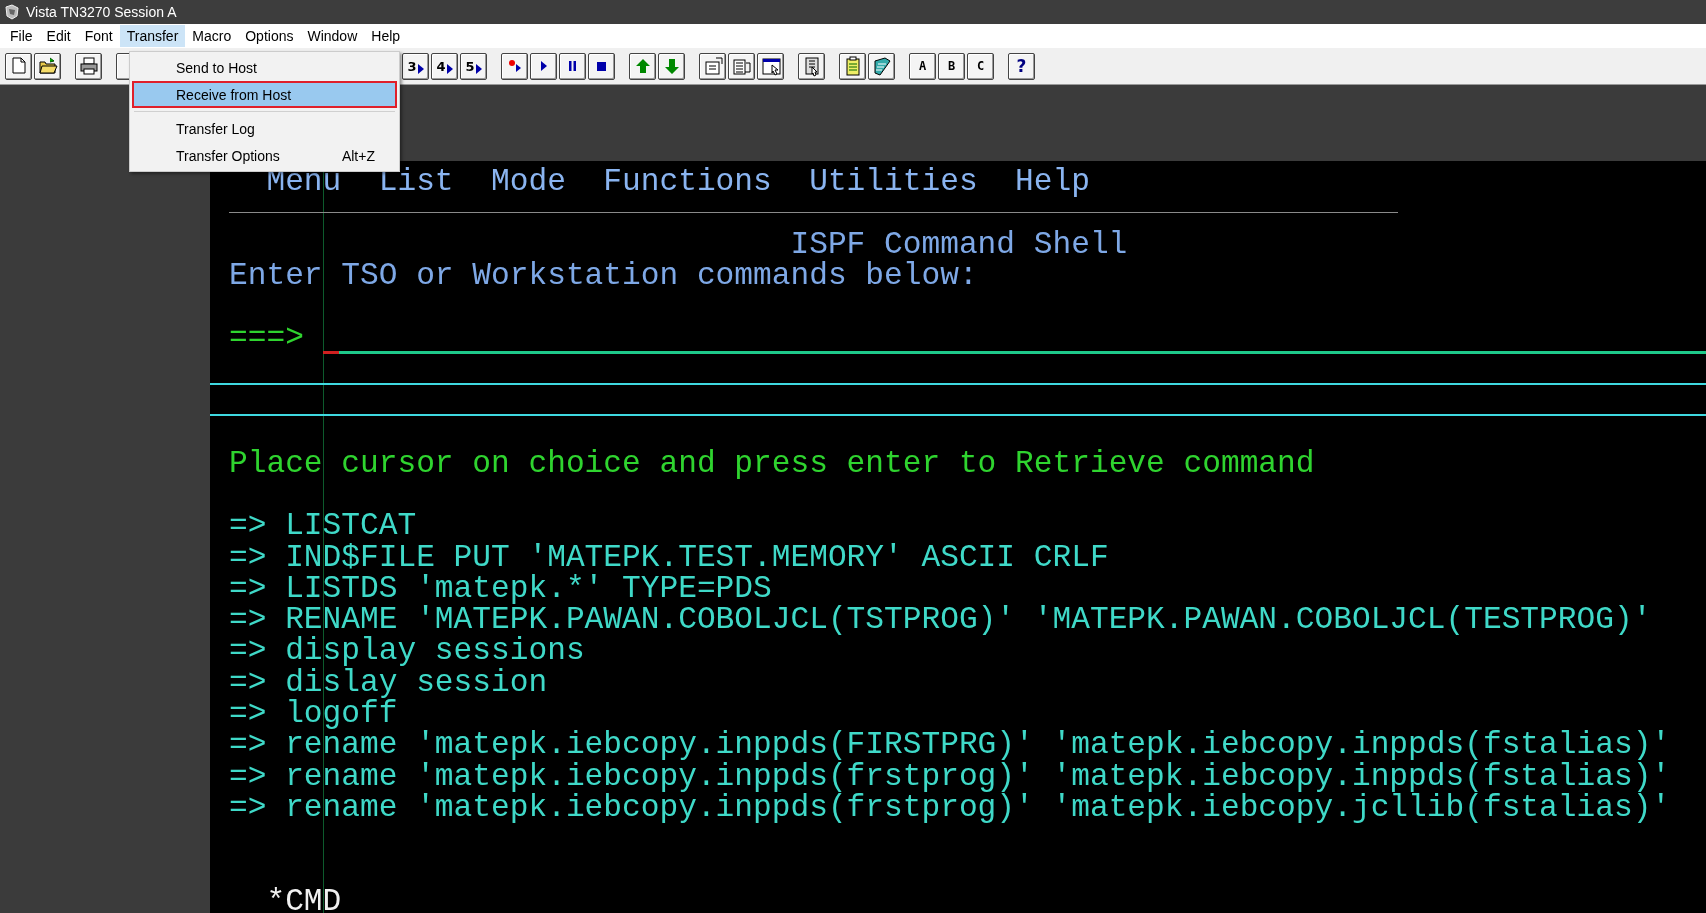 This screenshot has width=1706, height=913. I want to click on history-command: => rename 'matepk.iebcopy.inppds(frstprog)' 'matepk.iebcopy.inppds(fstalias)', so click(950, 776).